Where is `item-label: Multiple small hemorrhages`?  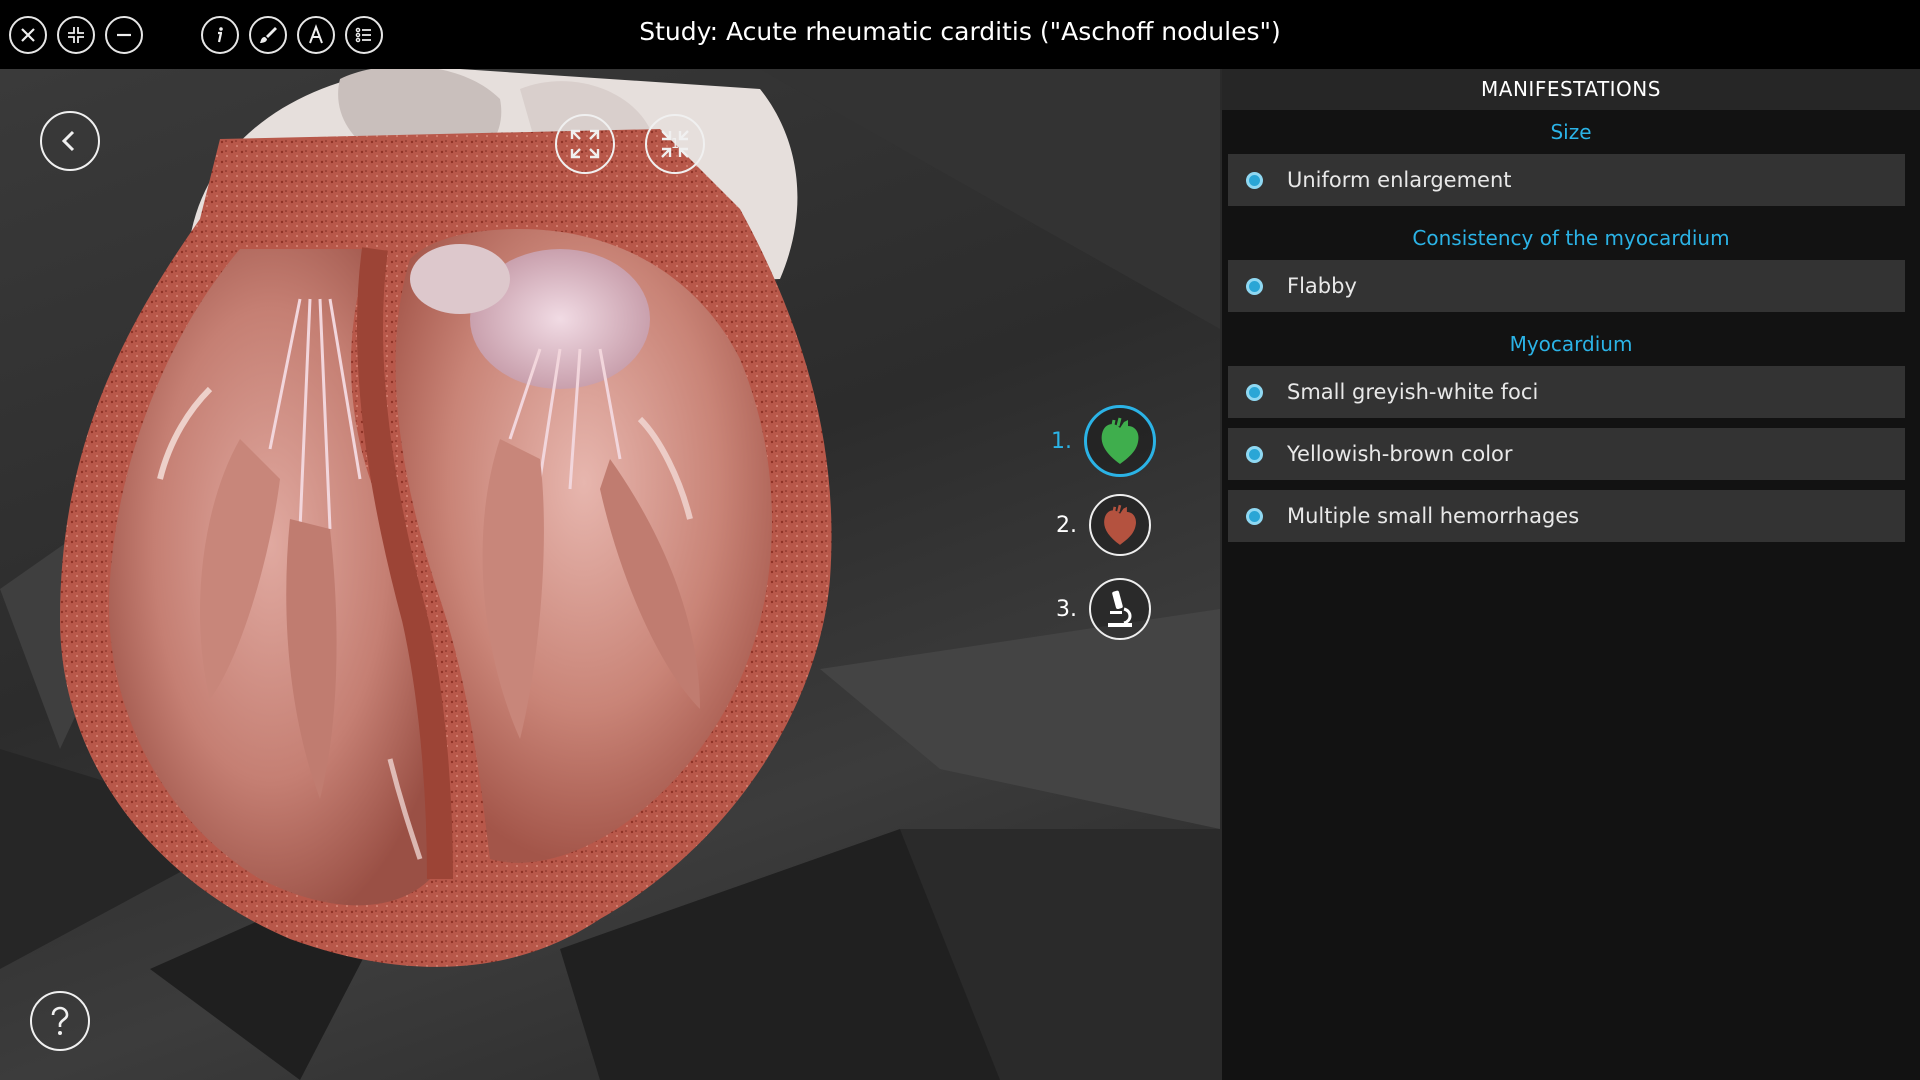
item-label: Multiple small hemorrhages is located at coordinates (1433, 516).